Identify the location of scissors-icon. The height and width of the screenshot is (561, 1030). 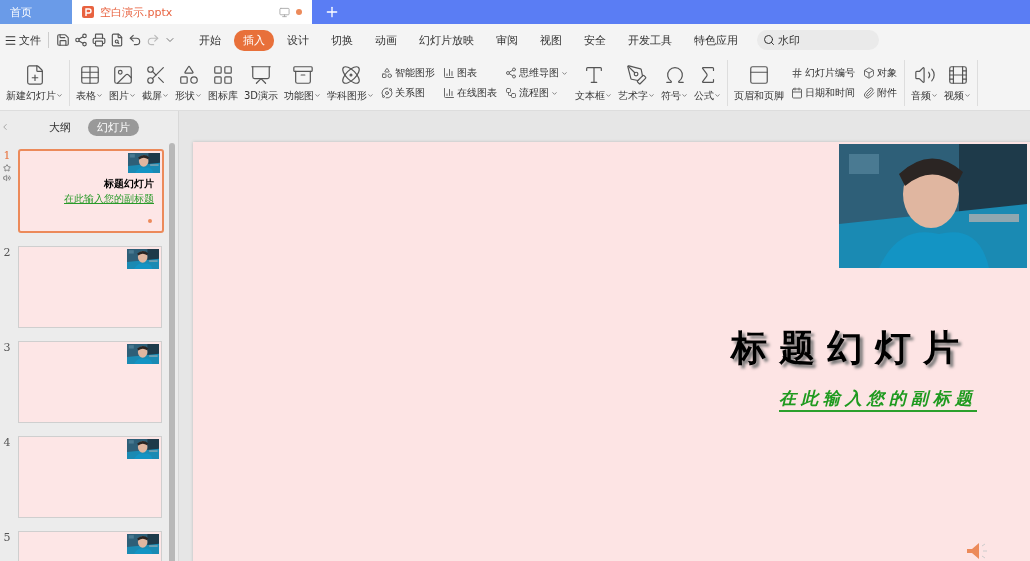
(155, 74).